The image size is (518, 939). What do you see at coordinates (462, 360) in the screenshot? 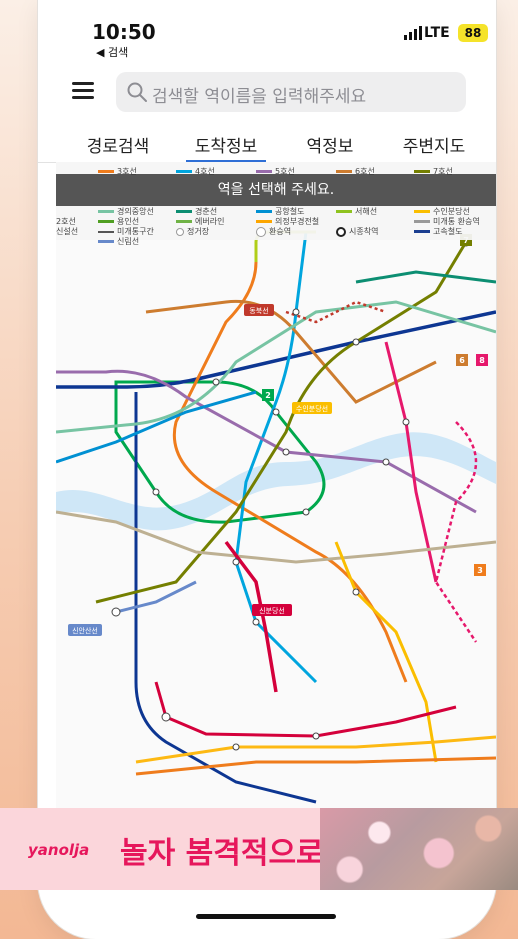
I see `badge-line-6: 6` at bounding box center [462, 360].